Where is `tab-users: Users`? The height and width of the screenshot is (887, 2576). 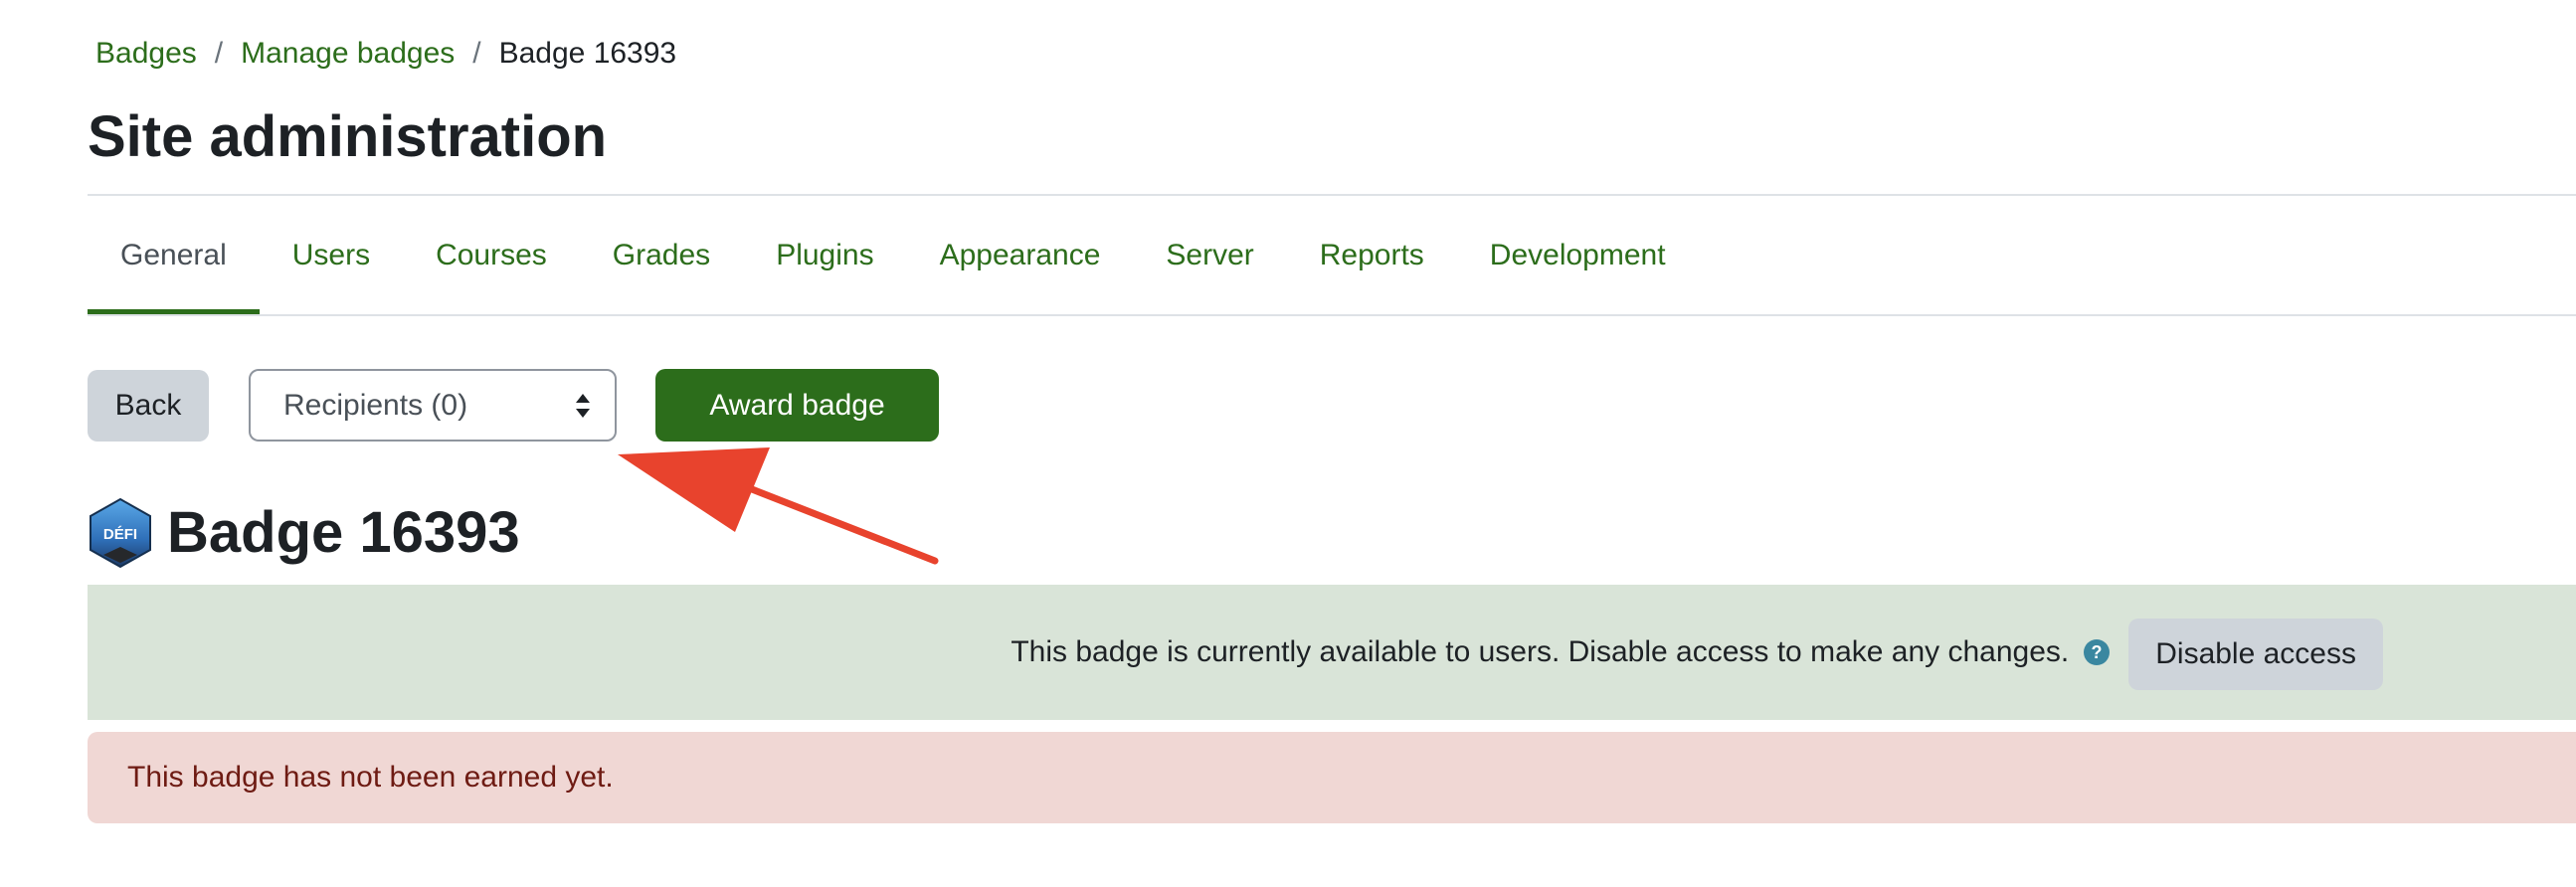 tab-users: Users is located at coordinates (331, 256).